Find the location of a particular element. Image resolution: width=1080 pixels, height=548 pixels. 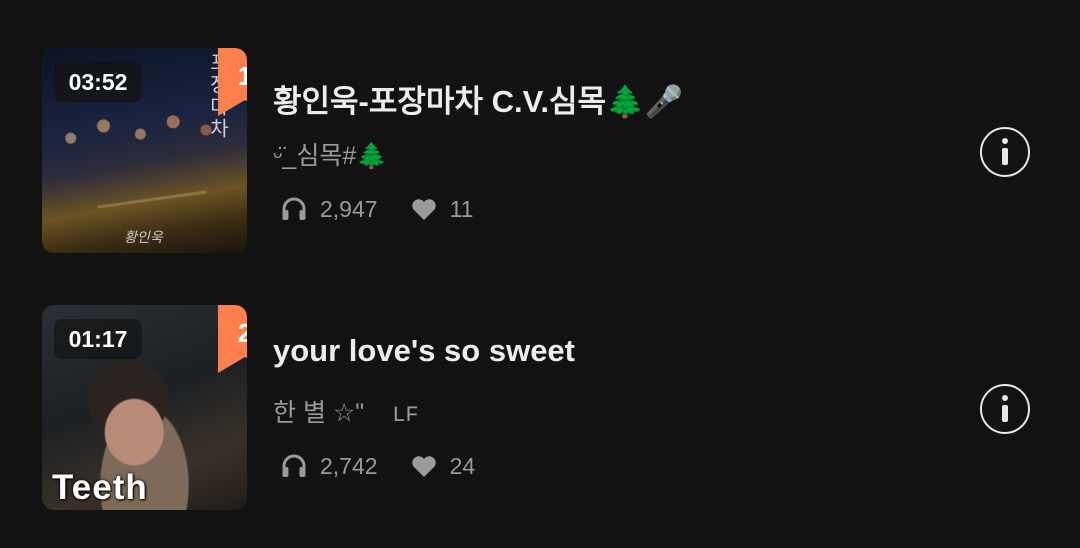

track-stats: 2,947 11 is located at coordinates (376, 209).